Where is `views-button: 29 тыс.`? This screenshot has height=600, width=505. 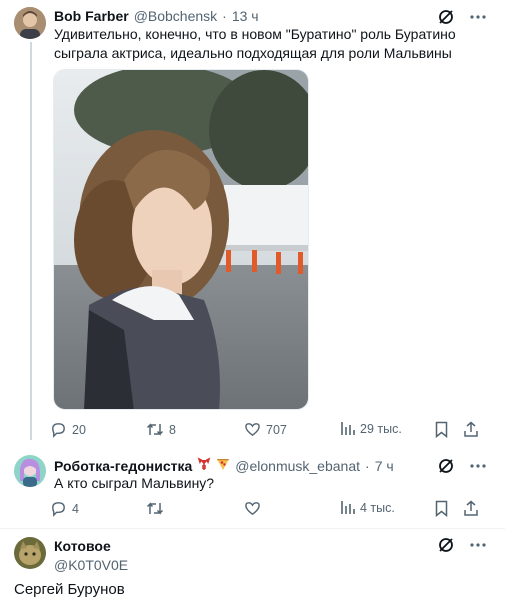
views-button: 29 тыс. is located at coordinates (371, 428).